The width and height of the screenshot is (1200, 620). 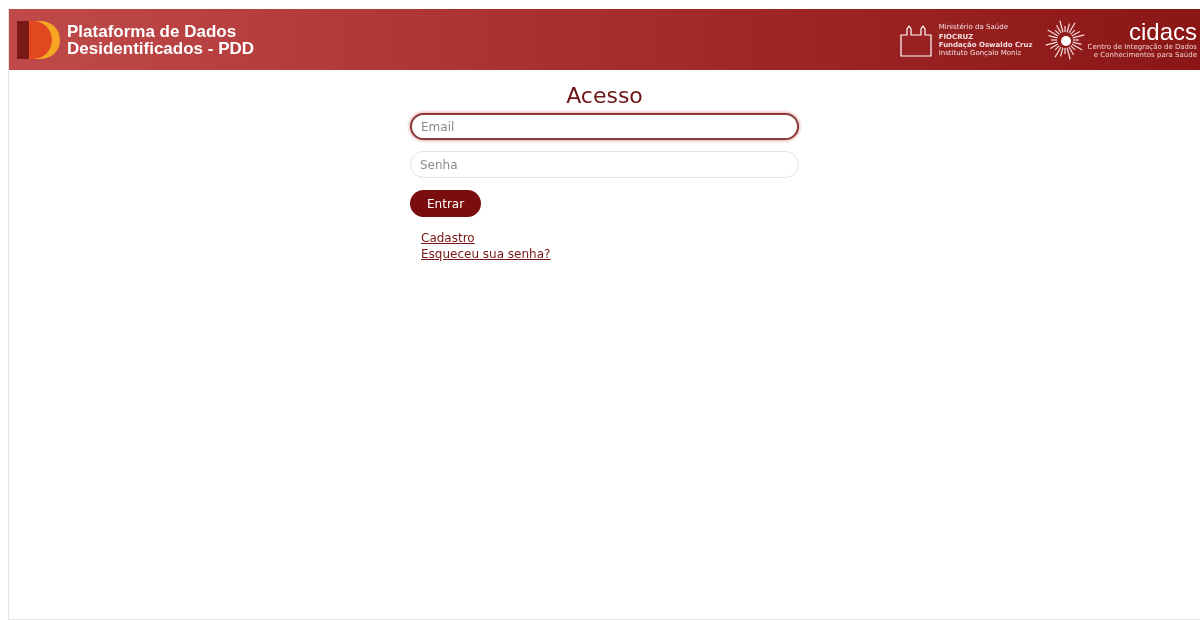 What do you see at coordinates (161, 48) in the screenshot?
I see `header-title: Desidentificados - PDD` at bounding box center [161, 48].